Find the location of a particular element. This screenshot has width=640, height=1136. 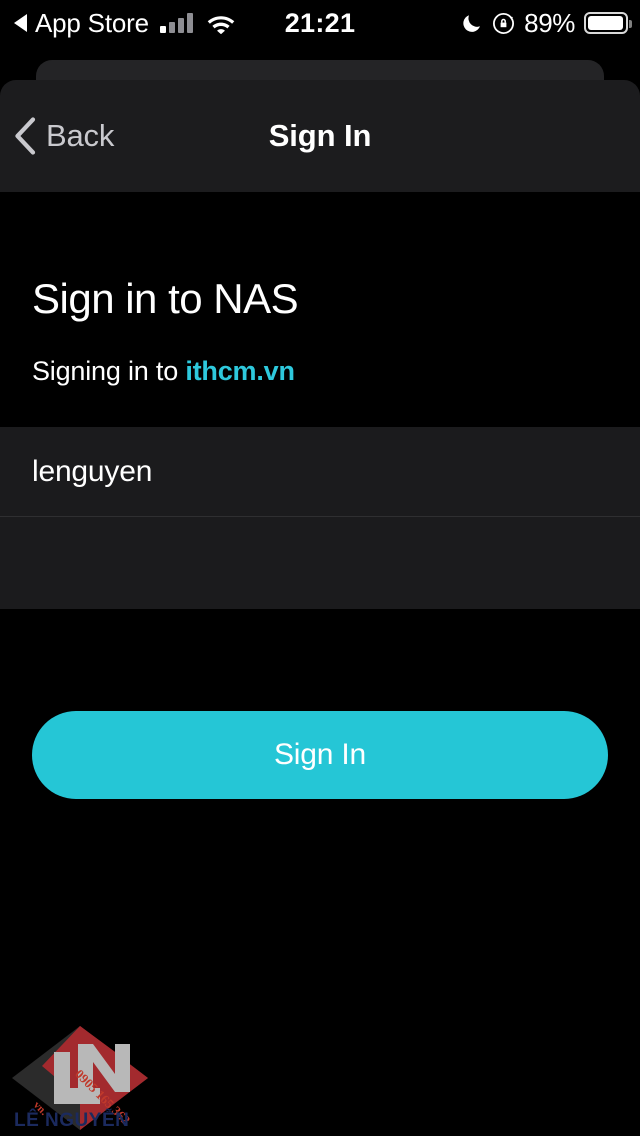

status-bar-right: 89% is located at coordinates (546, 23).